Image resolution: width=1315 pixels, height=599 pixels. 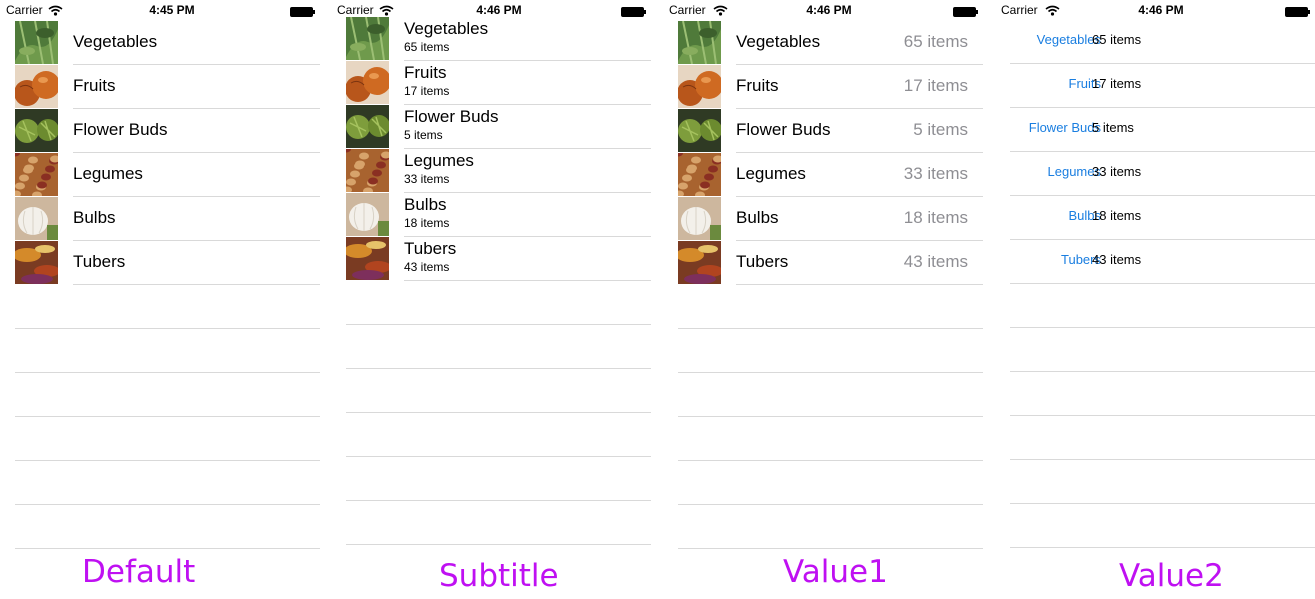 What do you see at coordinates (496, 126) in the screenshot?
I see `cell-text-stack: Flower Buds 5 items` at bounding box center [496, 126].